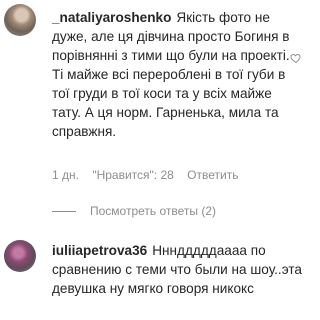 This screenshot has width=320, height=320. I want to click on replies-divider-line, so click(64, 212).